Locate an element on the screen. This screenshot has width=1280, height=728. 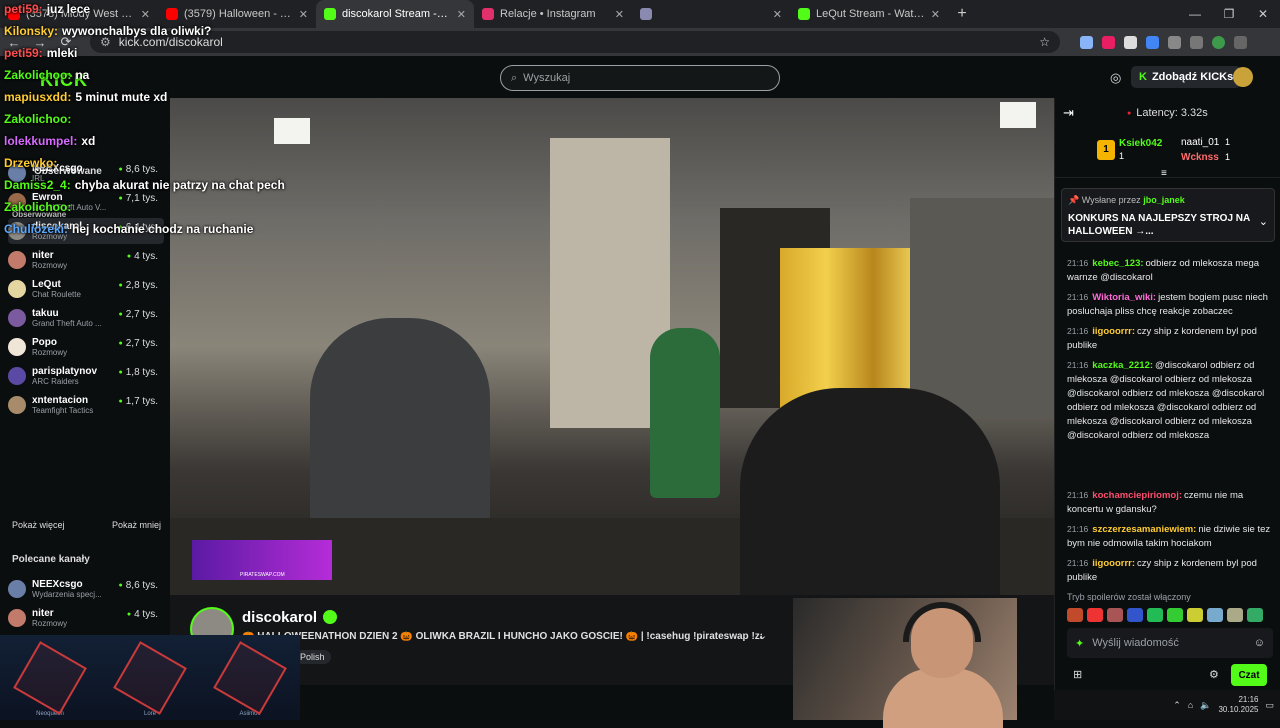
sidebar-channel-parisplatynov: parisplatynovARC Raiders1,8 tys. is located at coordinates (86, 376).